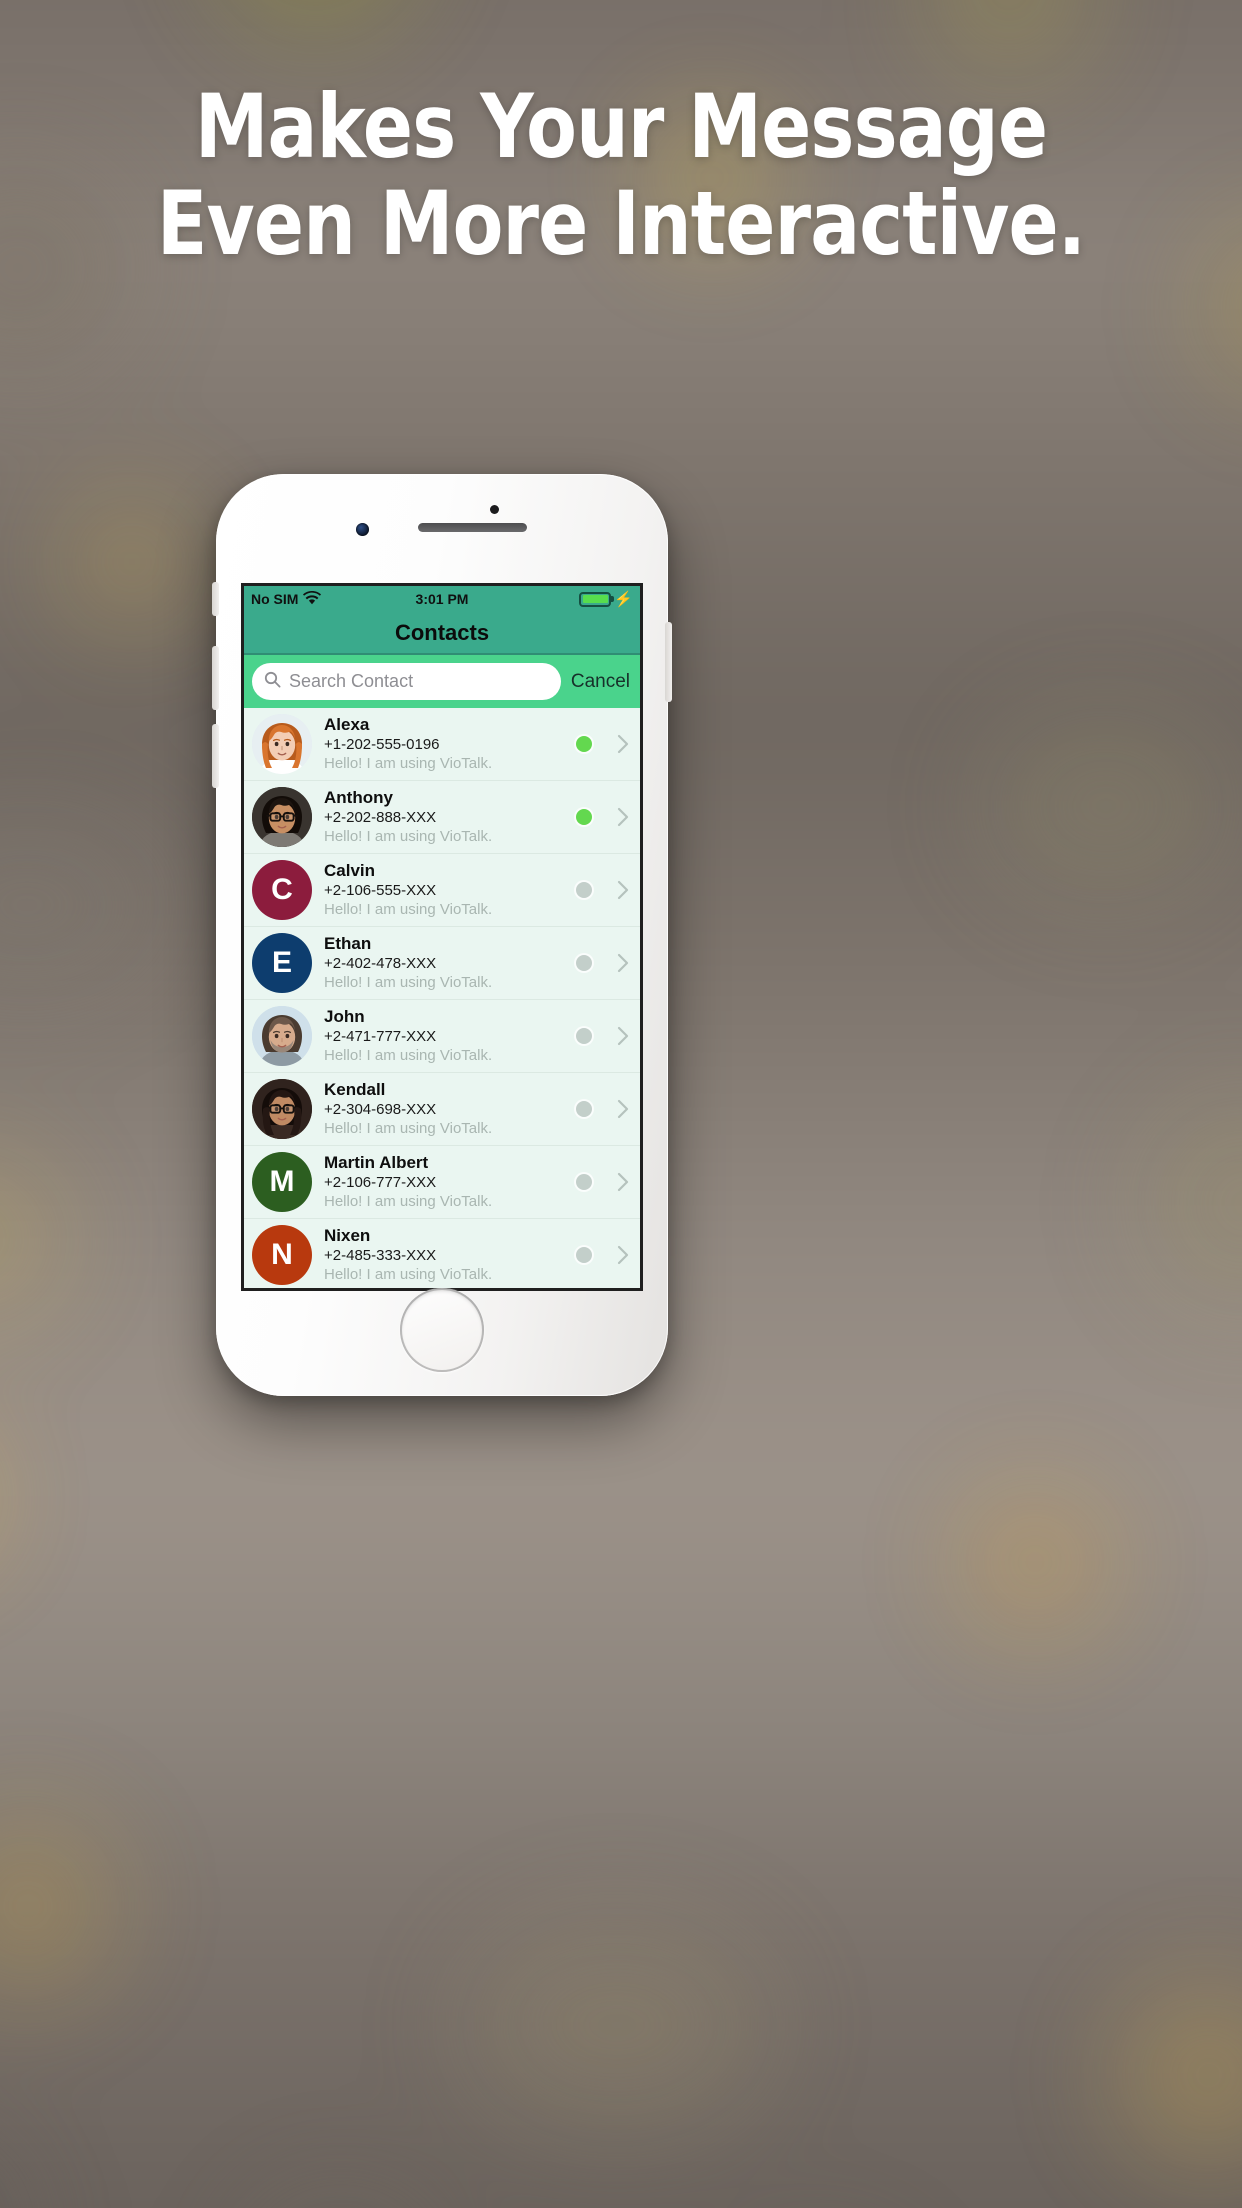  What do you see at coordinates (358, 797) in the screenshot?
I see `contact-name: Anthony` at bounding box center [358, 797].